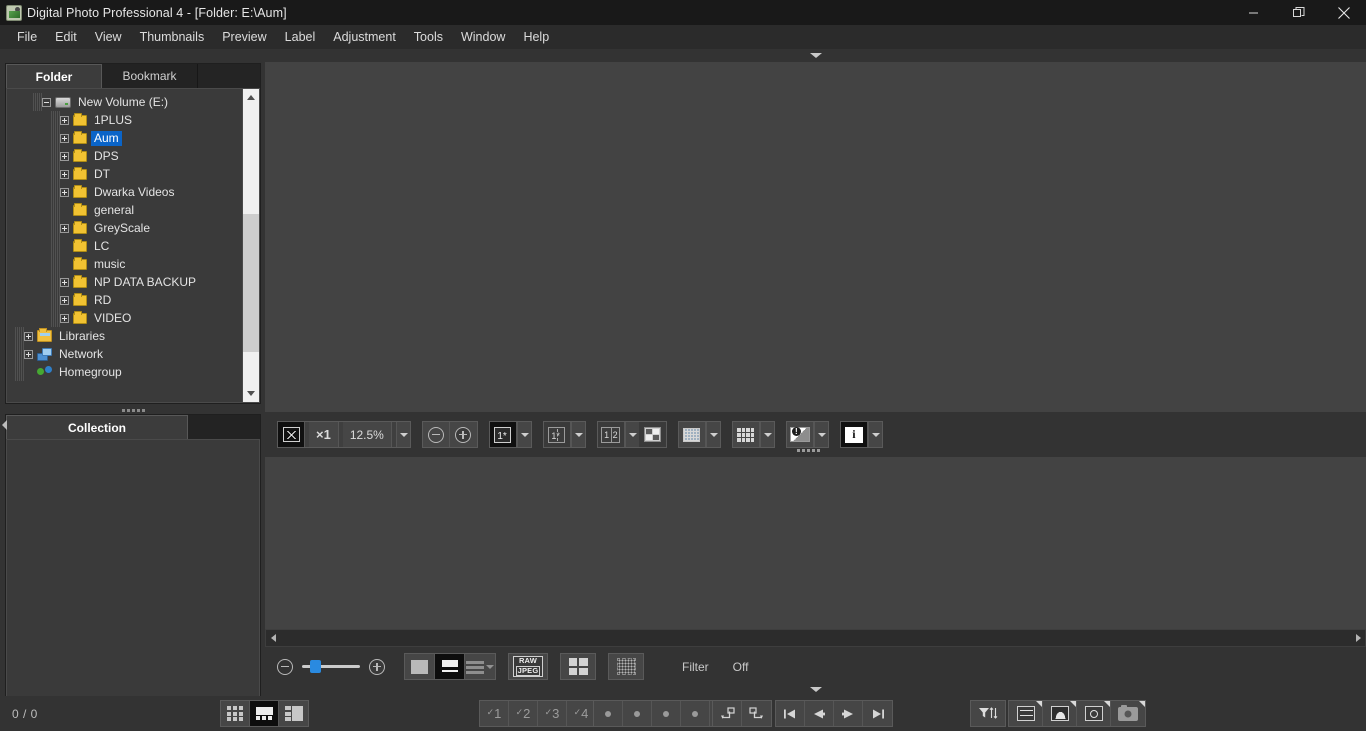 The width and height of the screenshot is (1366, 731). What do you see at coordinates (124, 228) in the screenshot?
I see `tree-item-greyscale: GreyScale` at bounding box center [124, 228].